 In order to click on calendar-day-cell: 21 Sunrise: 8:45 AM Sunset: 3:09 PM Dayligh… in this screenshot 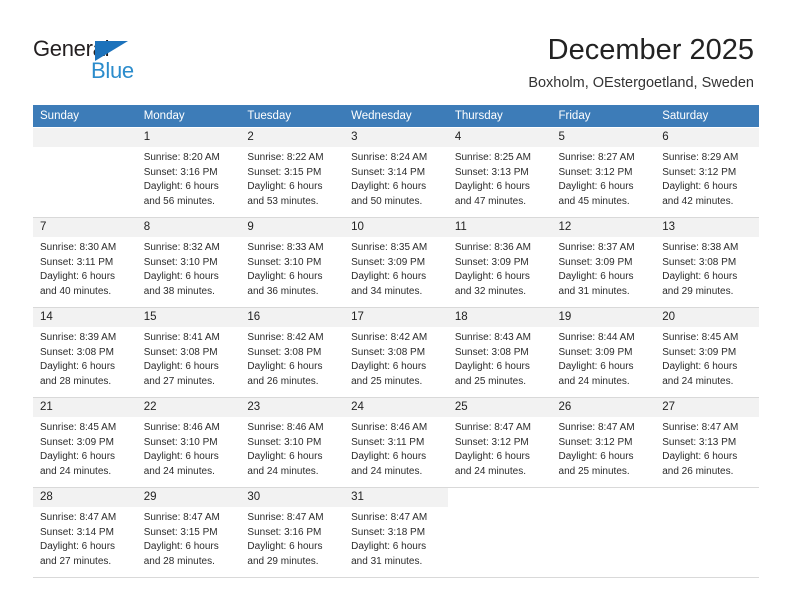, I will do `click(85, 442)`.